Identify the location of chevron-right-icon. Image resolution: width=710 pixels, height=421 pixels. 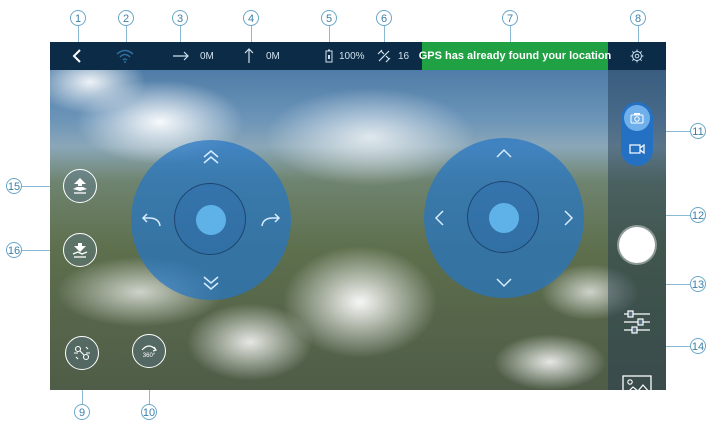
(569, 218).